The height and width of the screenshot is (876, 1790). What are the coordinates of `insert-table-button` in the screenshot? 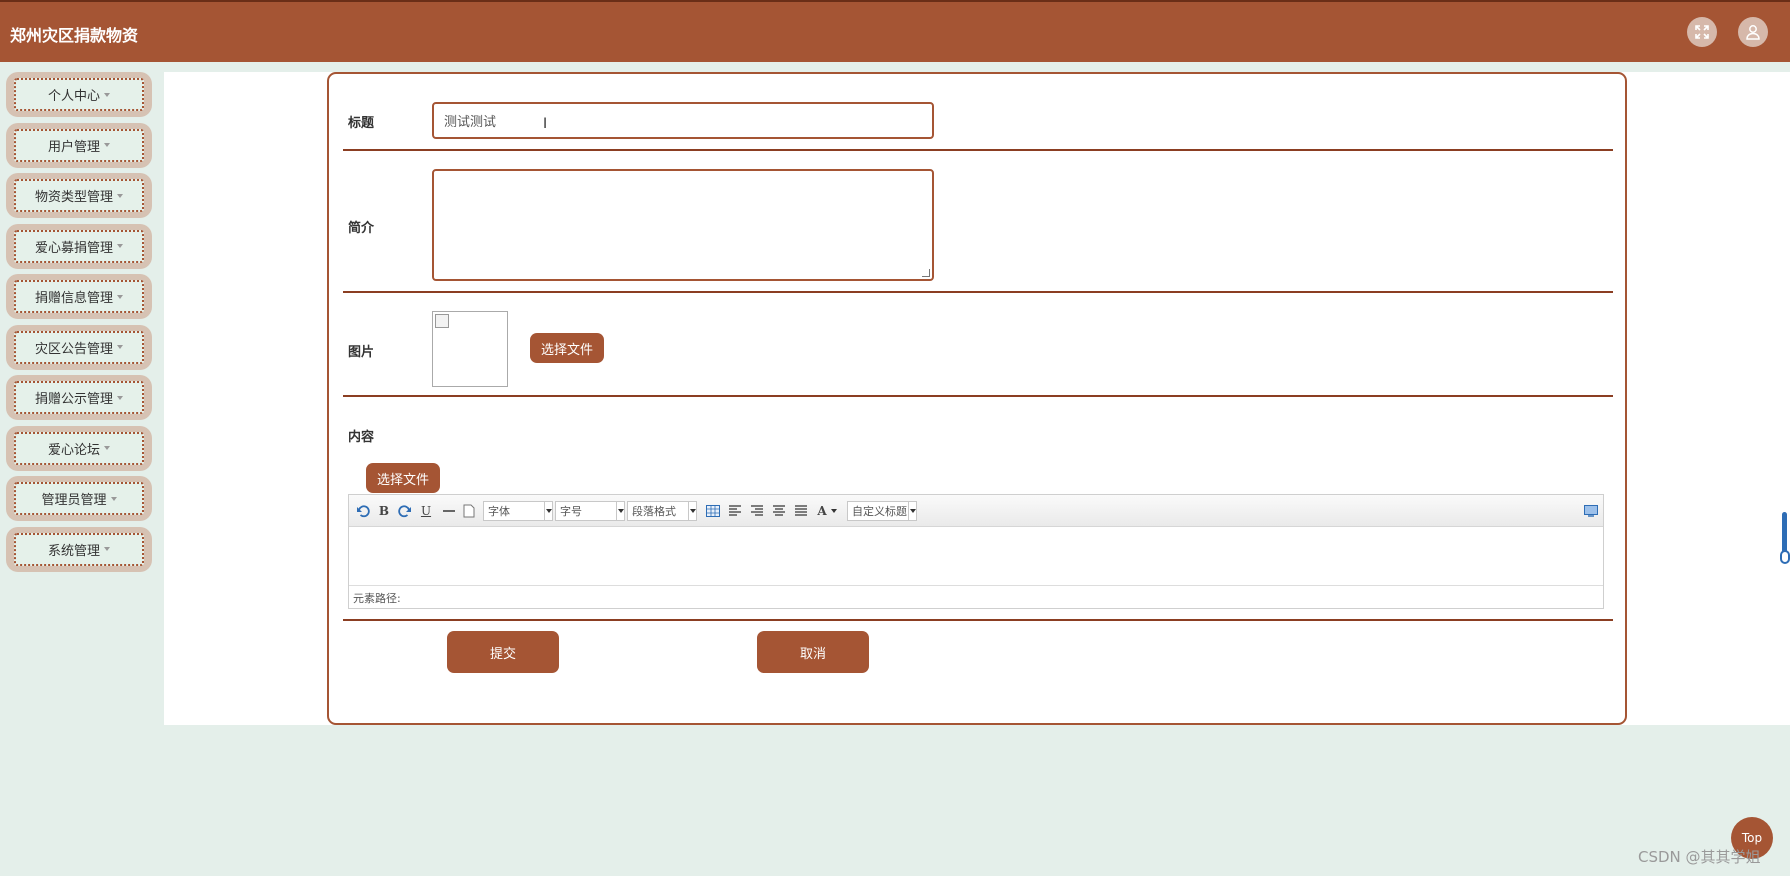 It's located at (713, 511).